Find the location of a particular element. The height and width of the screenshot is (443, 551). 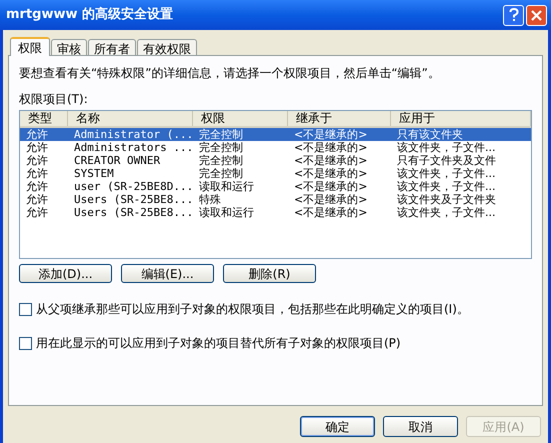

intro-text: 要想查看有关“特殊权限”的详细信息，请选择一个权限项目，然后单击“编辑”。 is located at coordinates (230, 73).